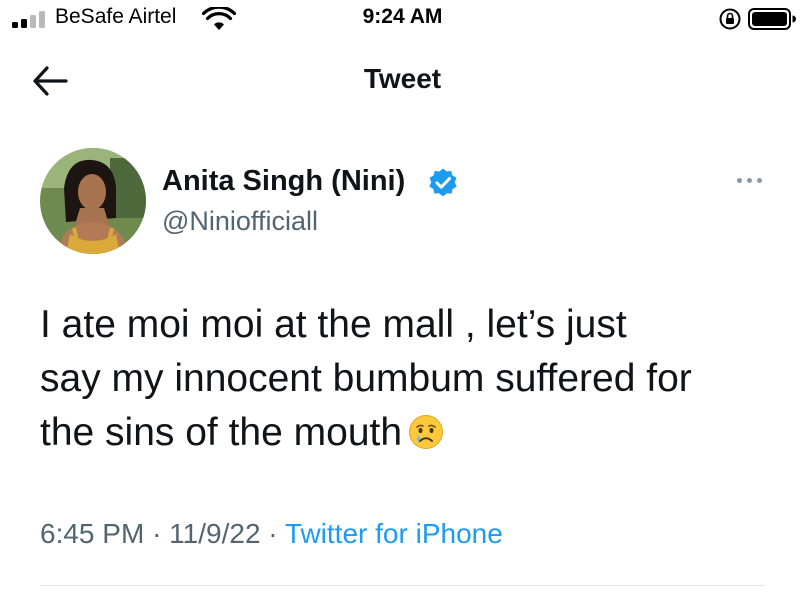 Image resolution: width=805 pixels, height=600 pixels. What do you see at coordinates (730, 19) in the screenshot?
I see `rotation-lock-icon` at bounding box center [730, 19].